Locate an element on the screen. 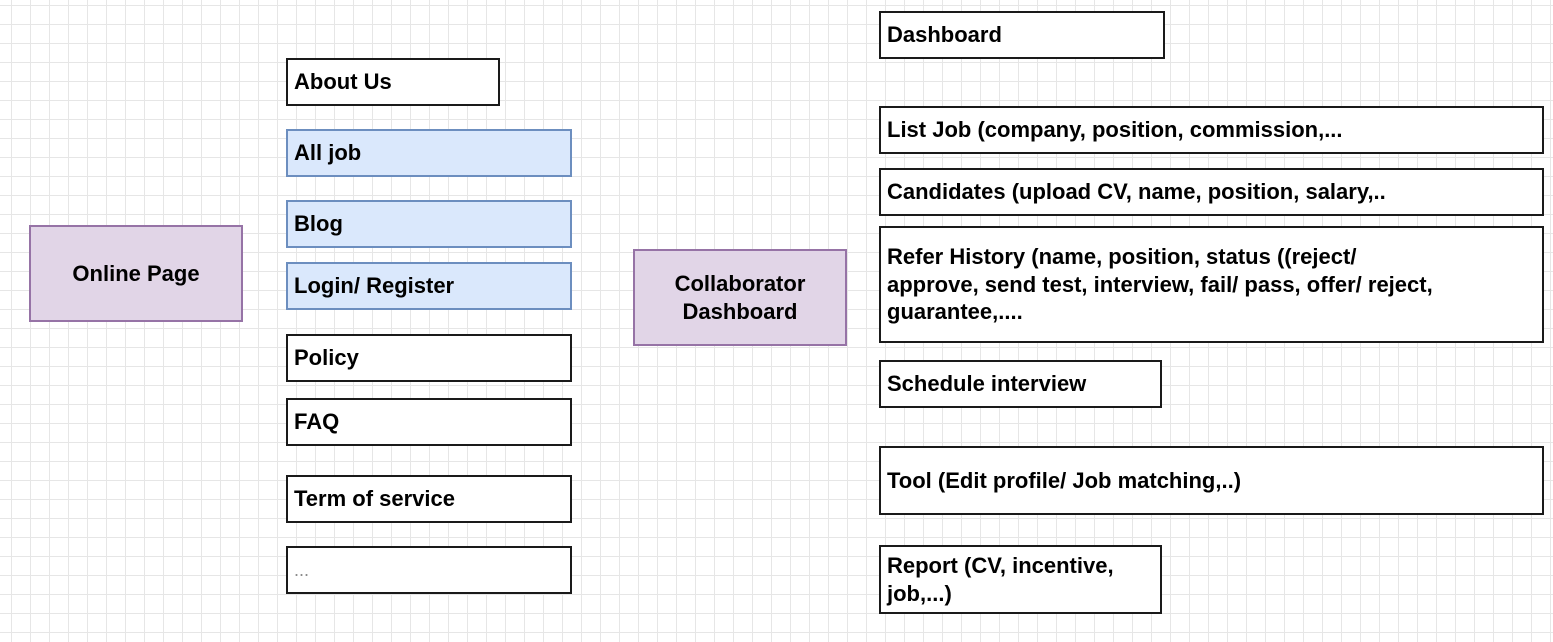 This screenshot has height=642, width=1553. about-us-node: About Us is located at coordinates (393, 82).